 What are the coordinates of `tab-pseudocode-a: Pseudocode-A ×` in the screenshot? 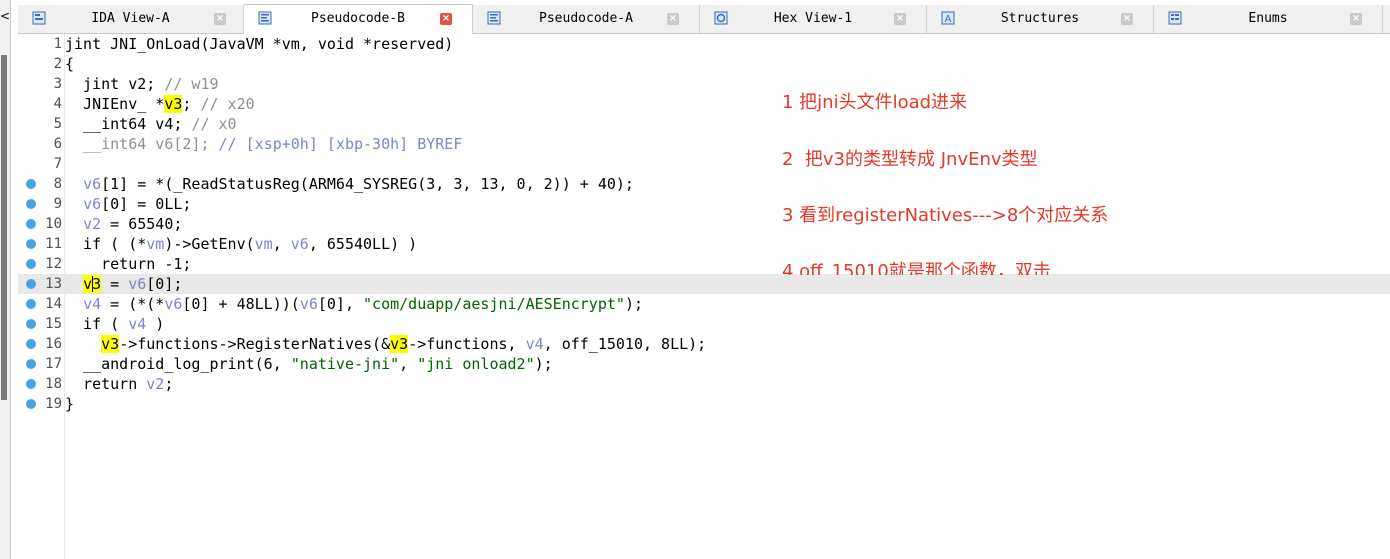 It's located at (586, 19).